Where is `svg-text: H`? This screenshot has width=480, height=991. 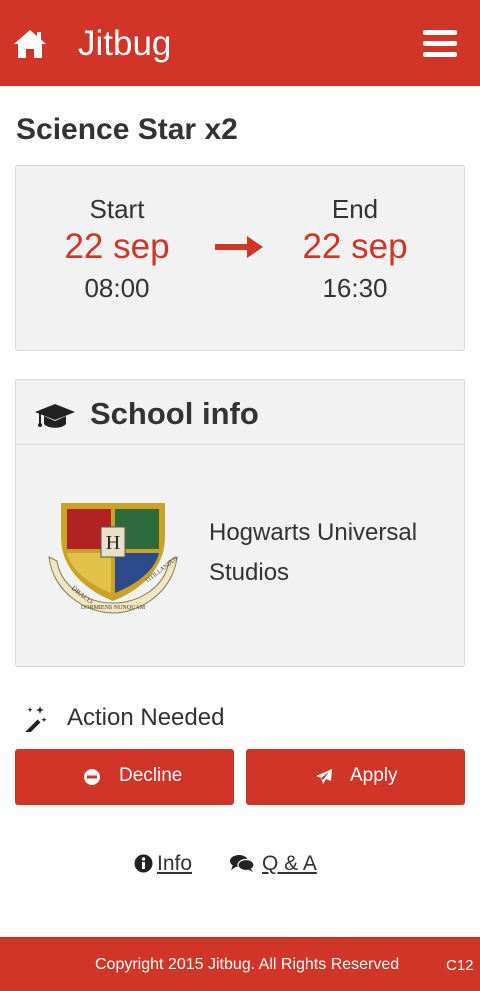
svg-text: H is located at coordinates (113, 543).